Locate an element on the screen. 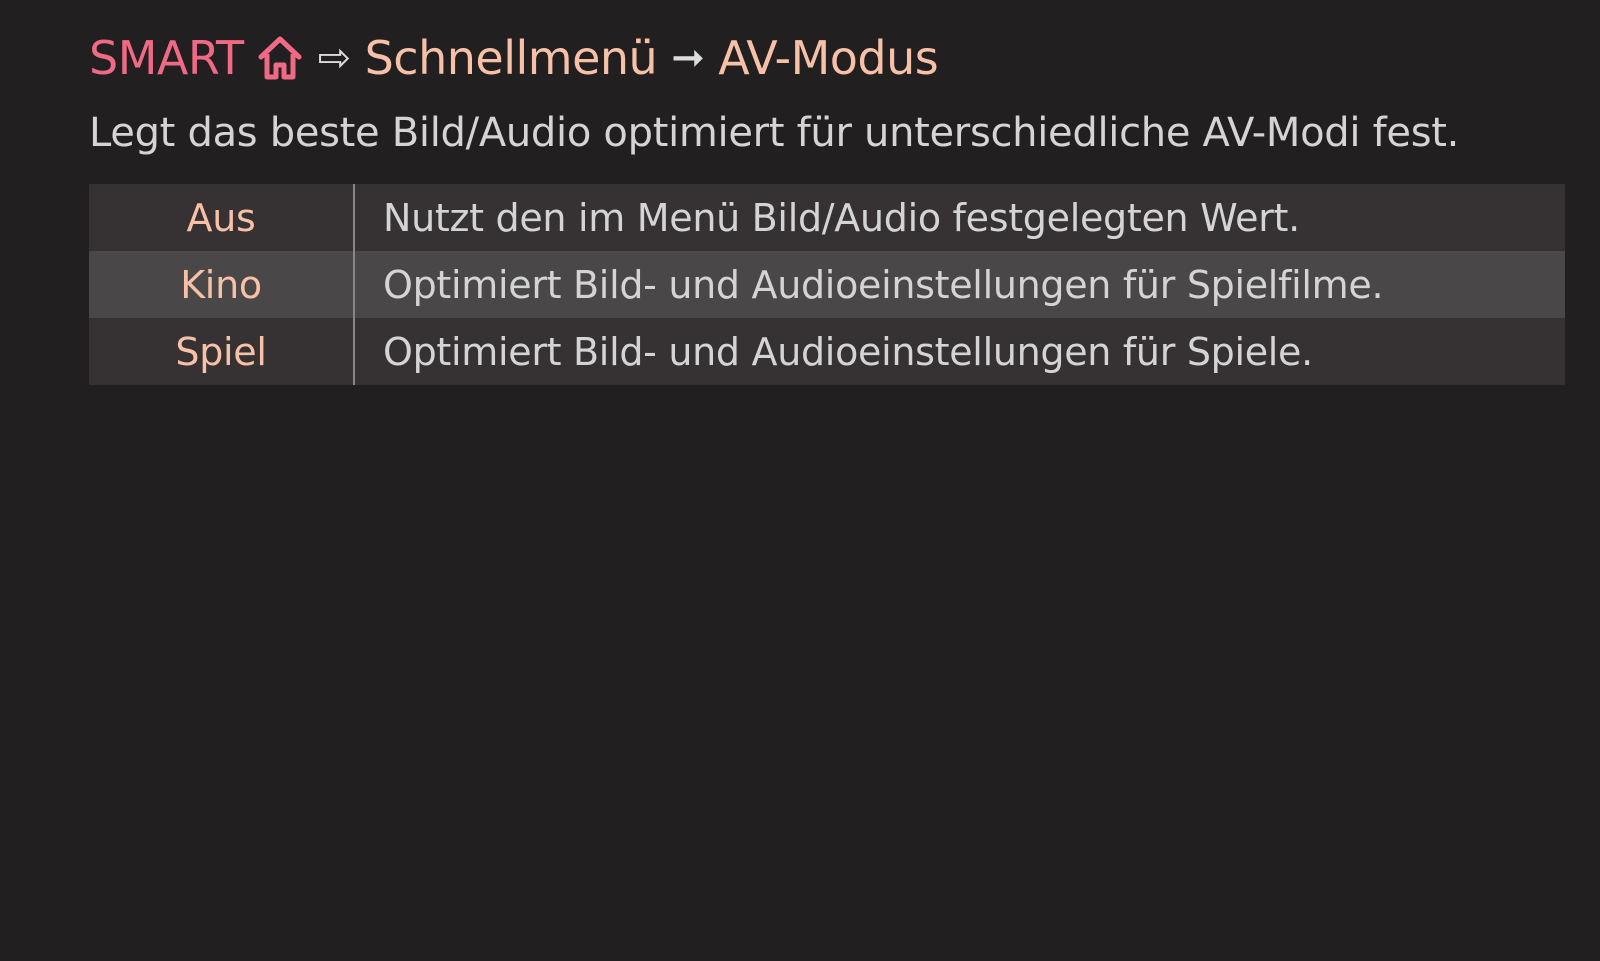  option-name: Spiel is located at coordinates (222, 351).